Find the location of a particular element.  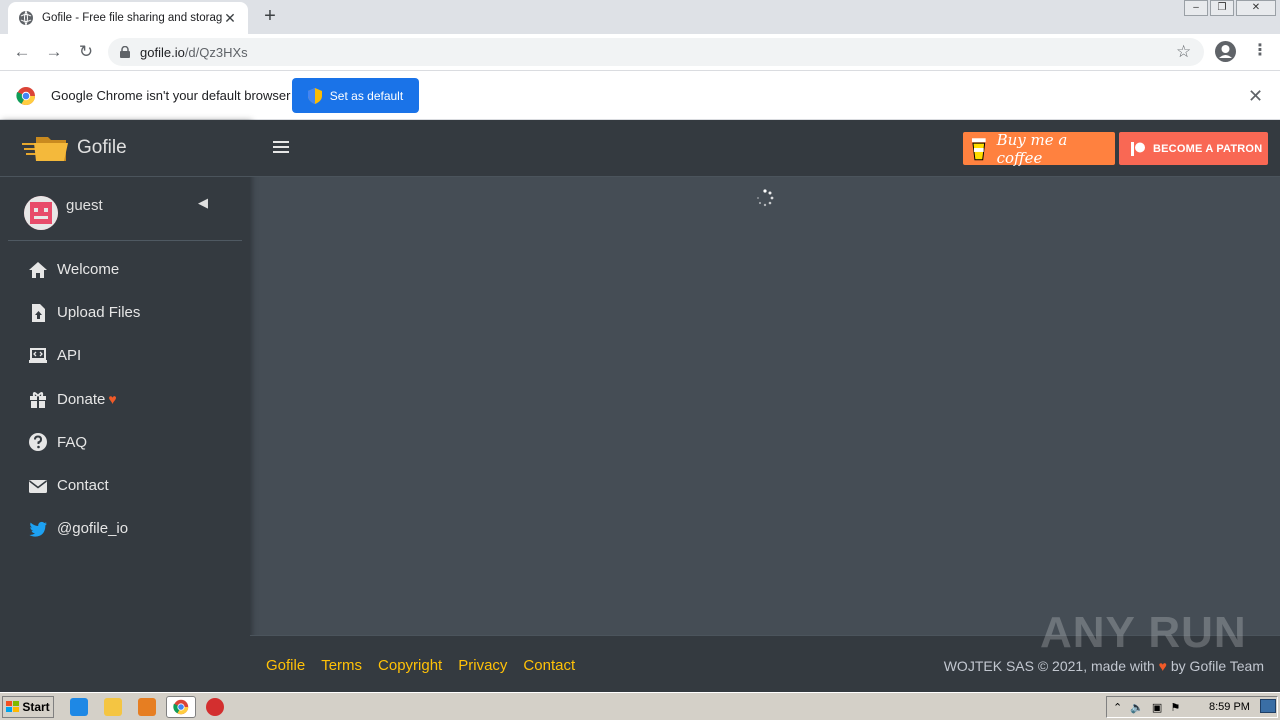

brand: Gofile is located at coordinates (125, 148).